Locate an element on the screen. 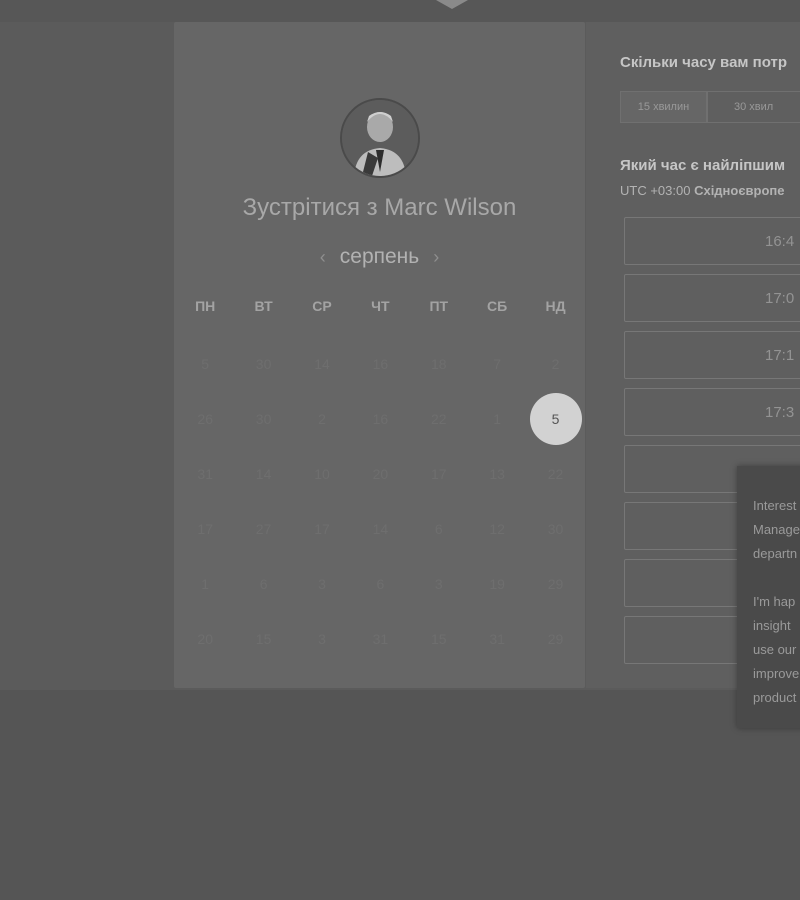 This screenshot has width=800, height=900. calendar-day: 26 is located at coordinates (205, 418).